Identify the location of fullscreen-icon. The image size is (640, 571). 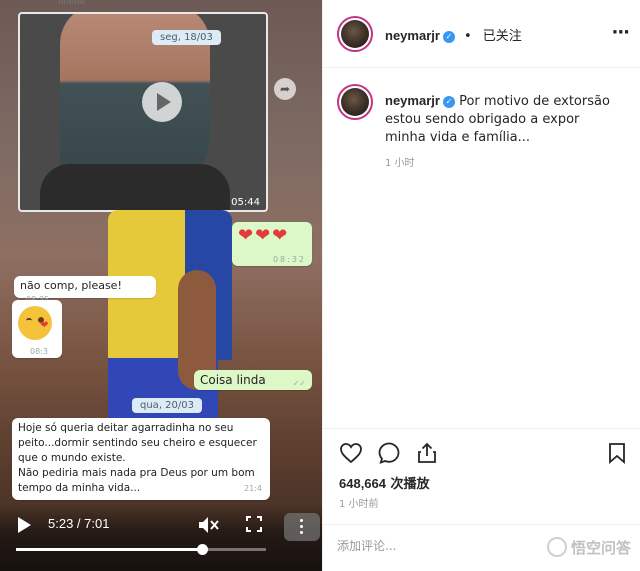
(254, 524).